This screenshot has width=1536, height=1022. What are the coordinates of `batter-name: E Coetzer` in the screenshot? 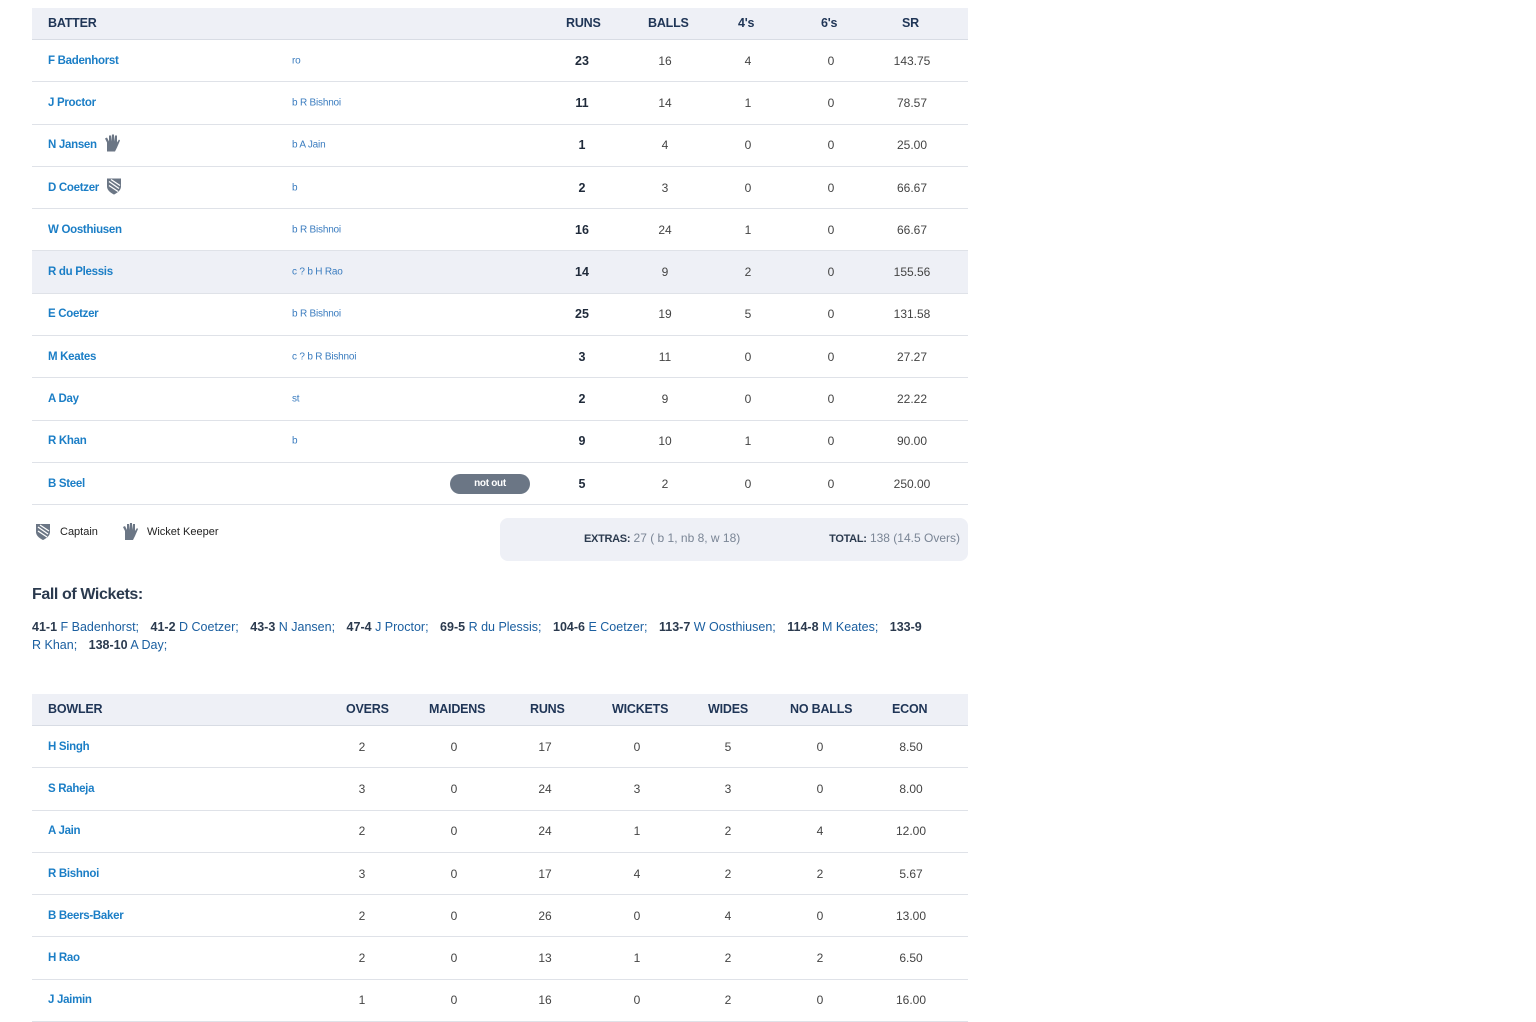 It's located at (73, 314).